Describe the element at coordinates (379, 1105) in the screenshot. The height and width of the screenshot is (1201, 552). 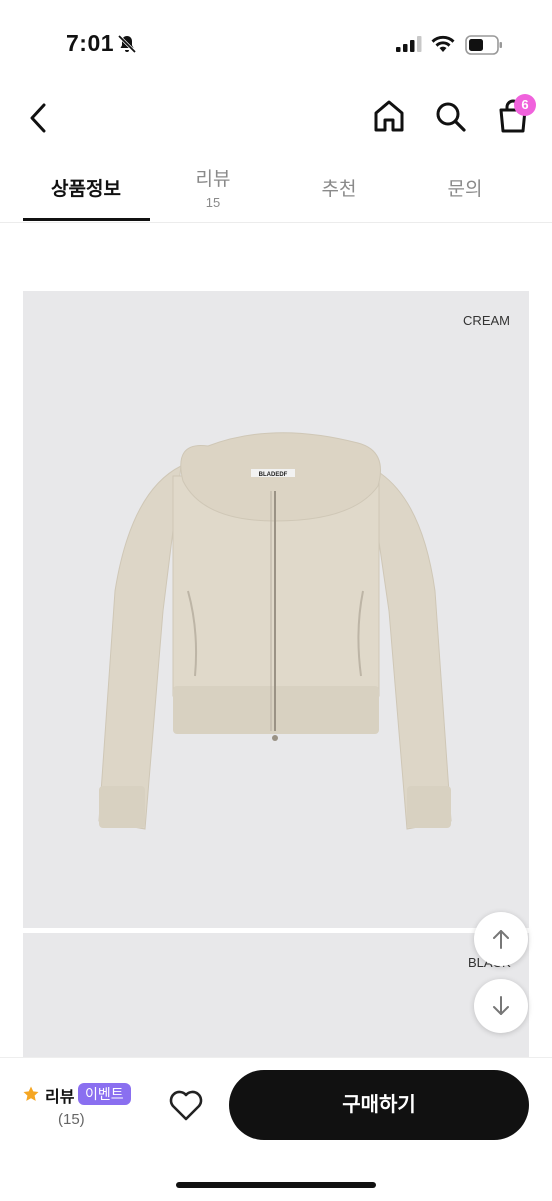
I see `buy-button: 구매하기` at that location.